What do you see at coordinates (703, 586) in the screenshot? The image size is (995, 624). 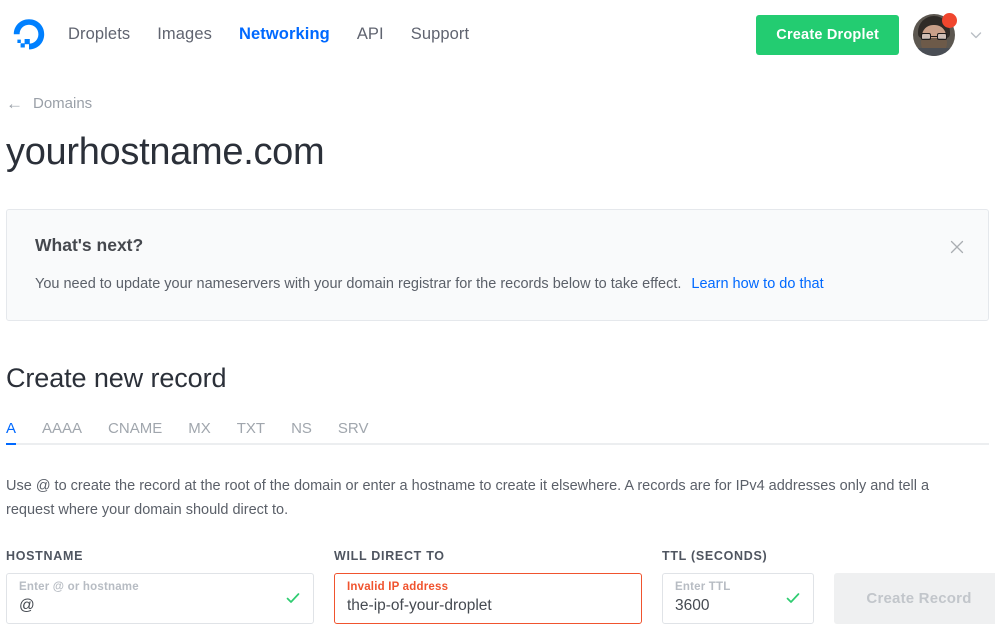 I see `ttl-placeholder: Enter TTL` at bounding box center [703, 586].